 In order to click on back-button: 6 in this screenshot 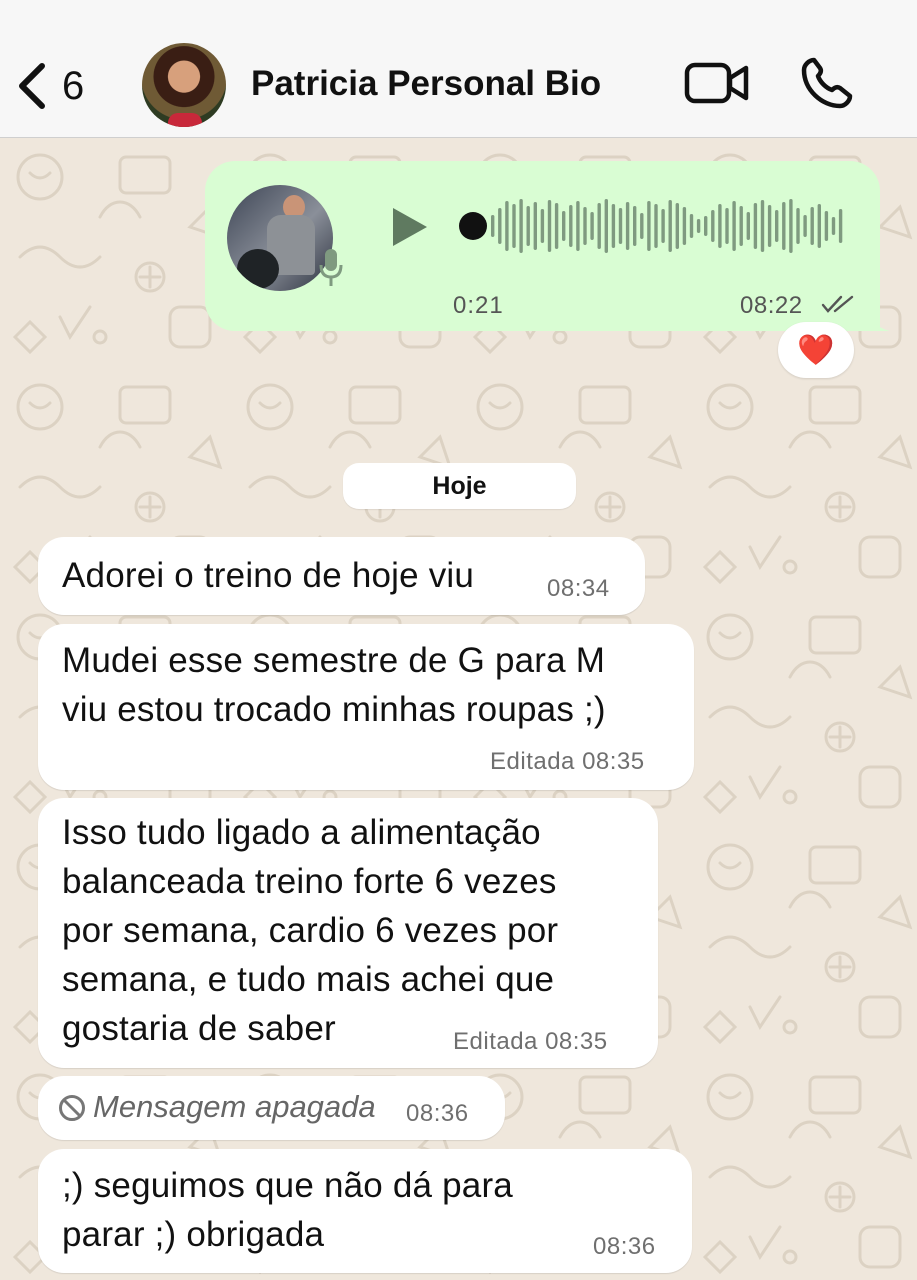, I will do `click(61, 86)`.